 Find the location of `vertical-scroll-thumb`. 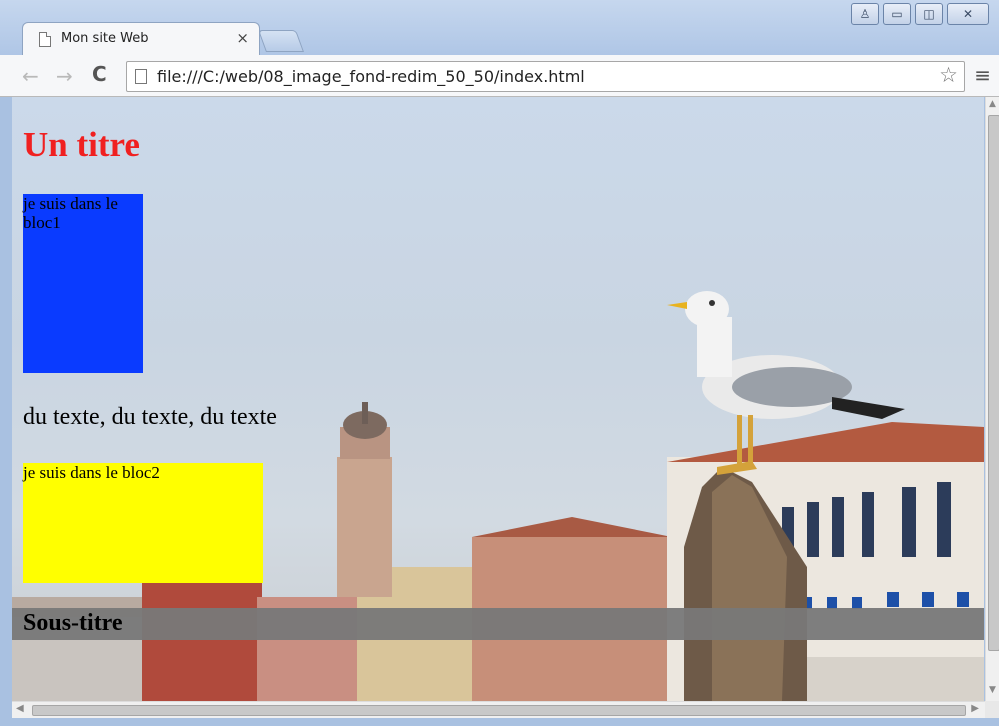

vertical-scroll-thumb is located at coordinates (993, 383).